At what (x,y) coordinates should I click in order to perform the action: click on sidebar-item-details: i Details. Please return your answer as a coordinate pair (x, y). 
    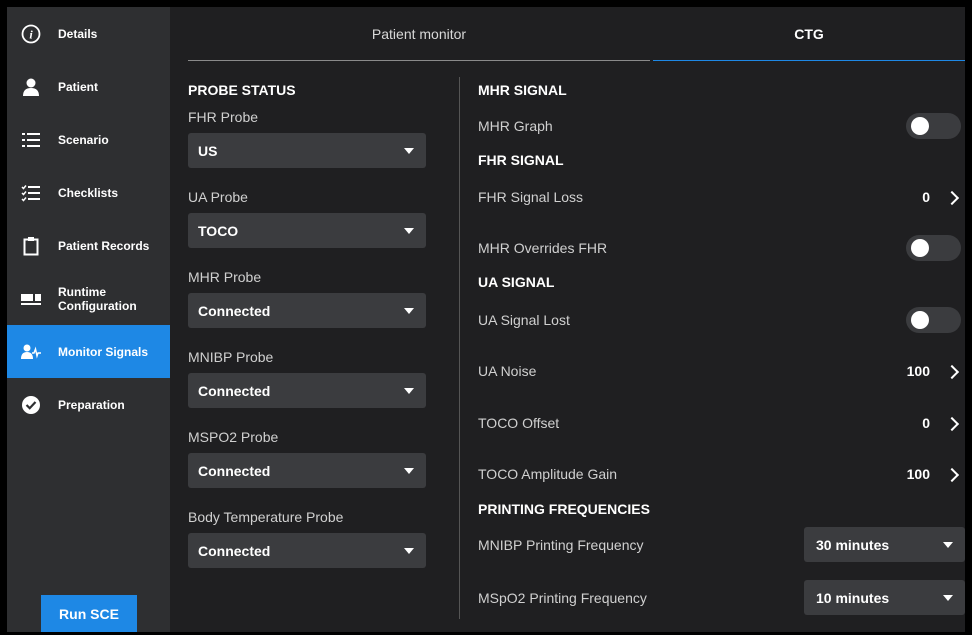
    Looking at the image, I should click on (88, 33).